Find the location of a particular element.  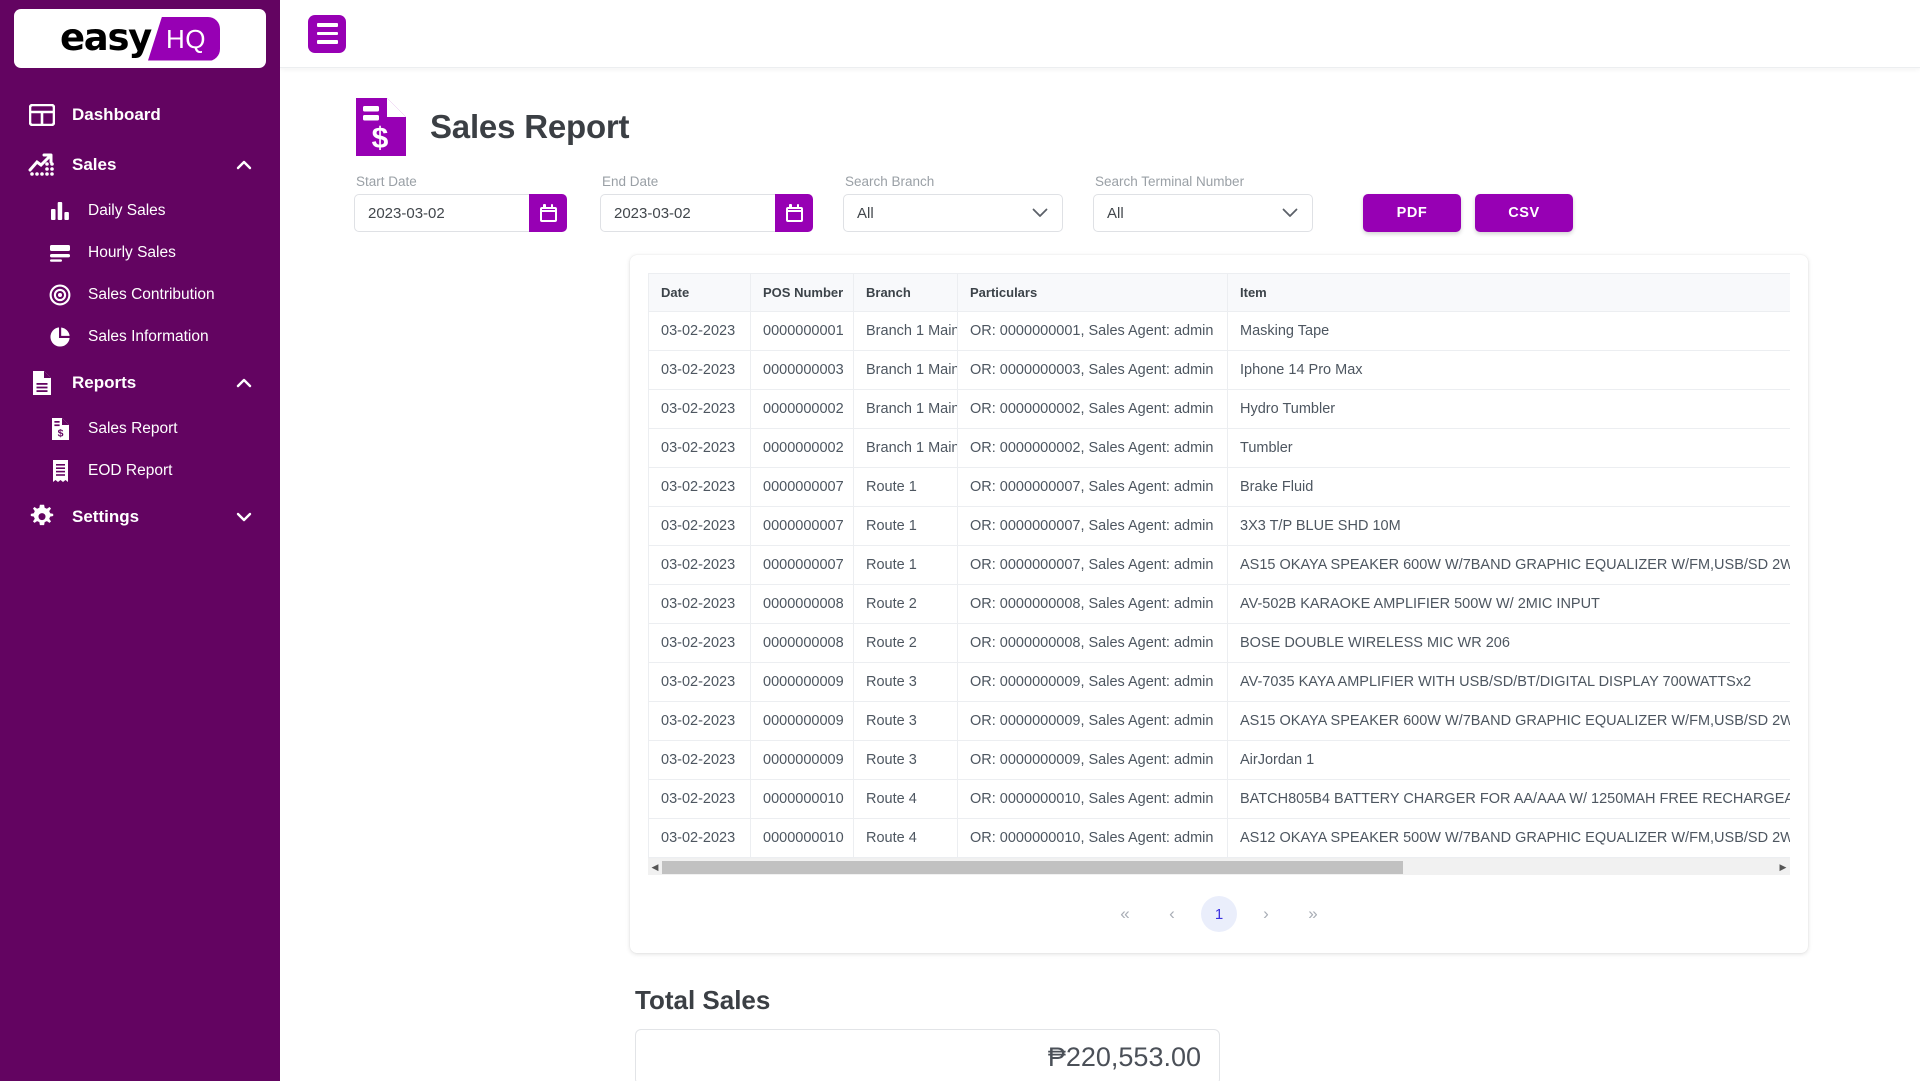

pagination-next: › is located at coordinates (1266, 914).